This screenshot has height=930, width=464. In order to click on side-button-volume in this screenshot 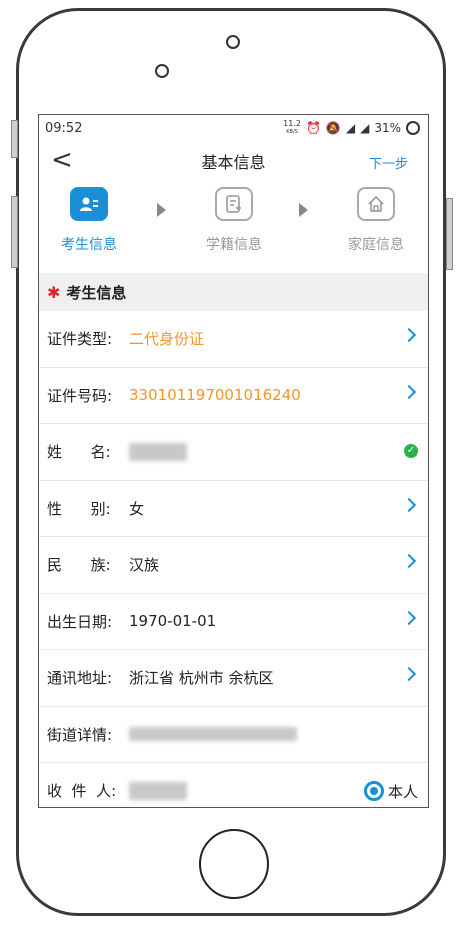, I will do `click(14, 232)`.